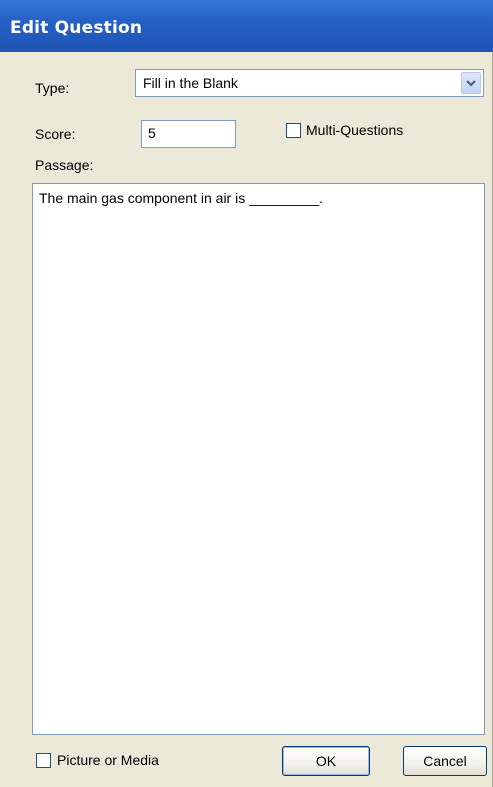 This screenshot has width=493, height=787. Describe the element at coordinates (108, 760) in the screenshot. I see `picture-or-media-label: Picture or Media` at that location.